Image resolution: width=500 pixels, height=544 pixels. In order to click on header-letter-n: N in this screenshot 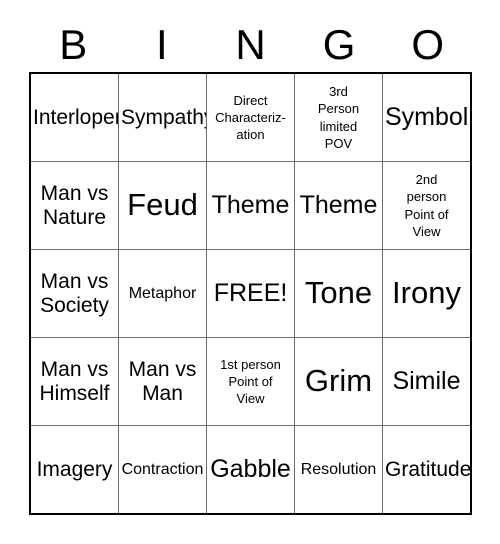, I will do `click(250, 44)`.